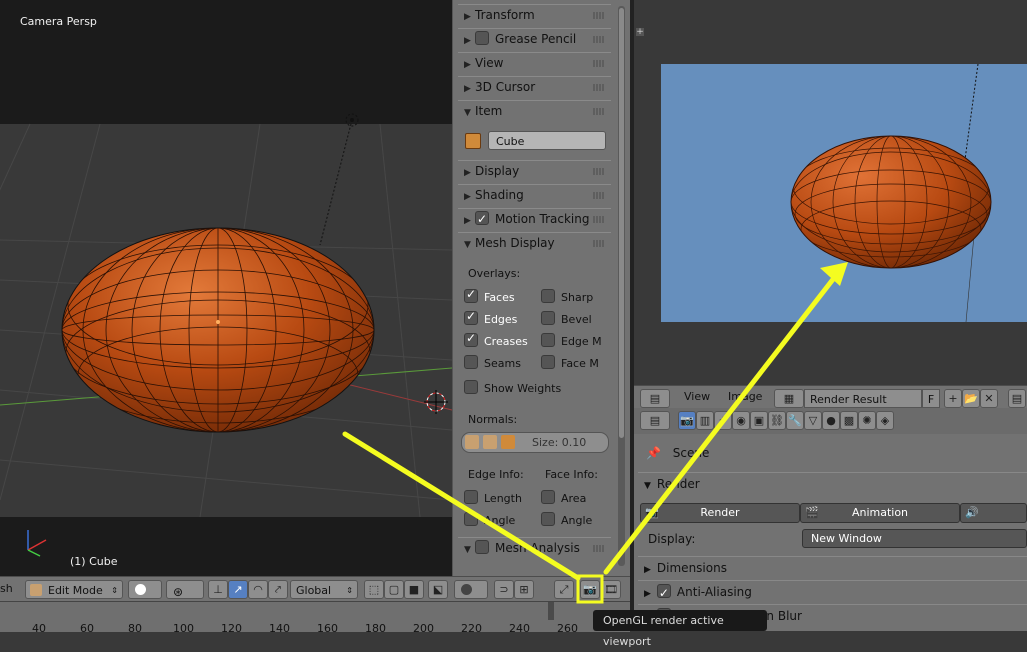 This screenshot has height=652, width=1027. I want to click on overlay-sharp-label: Sharp, so click(577, 297).